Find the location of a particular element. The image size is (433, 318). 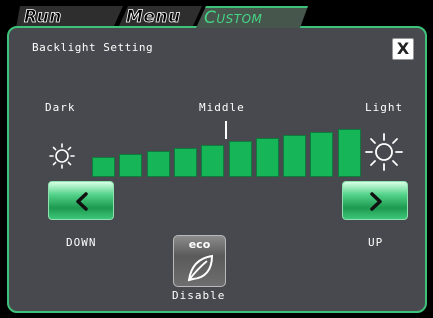

tab-menu-label: Menu is located at coordinates (153, 17).